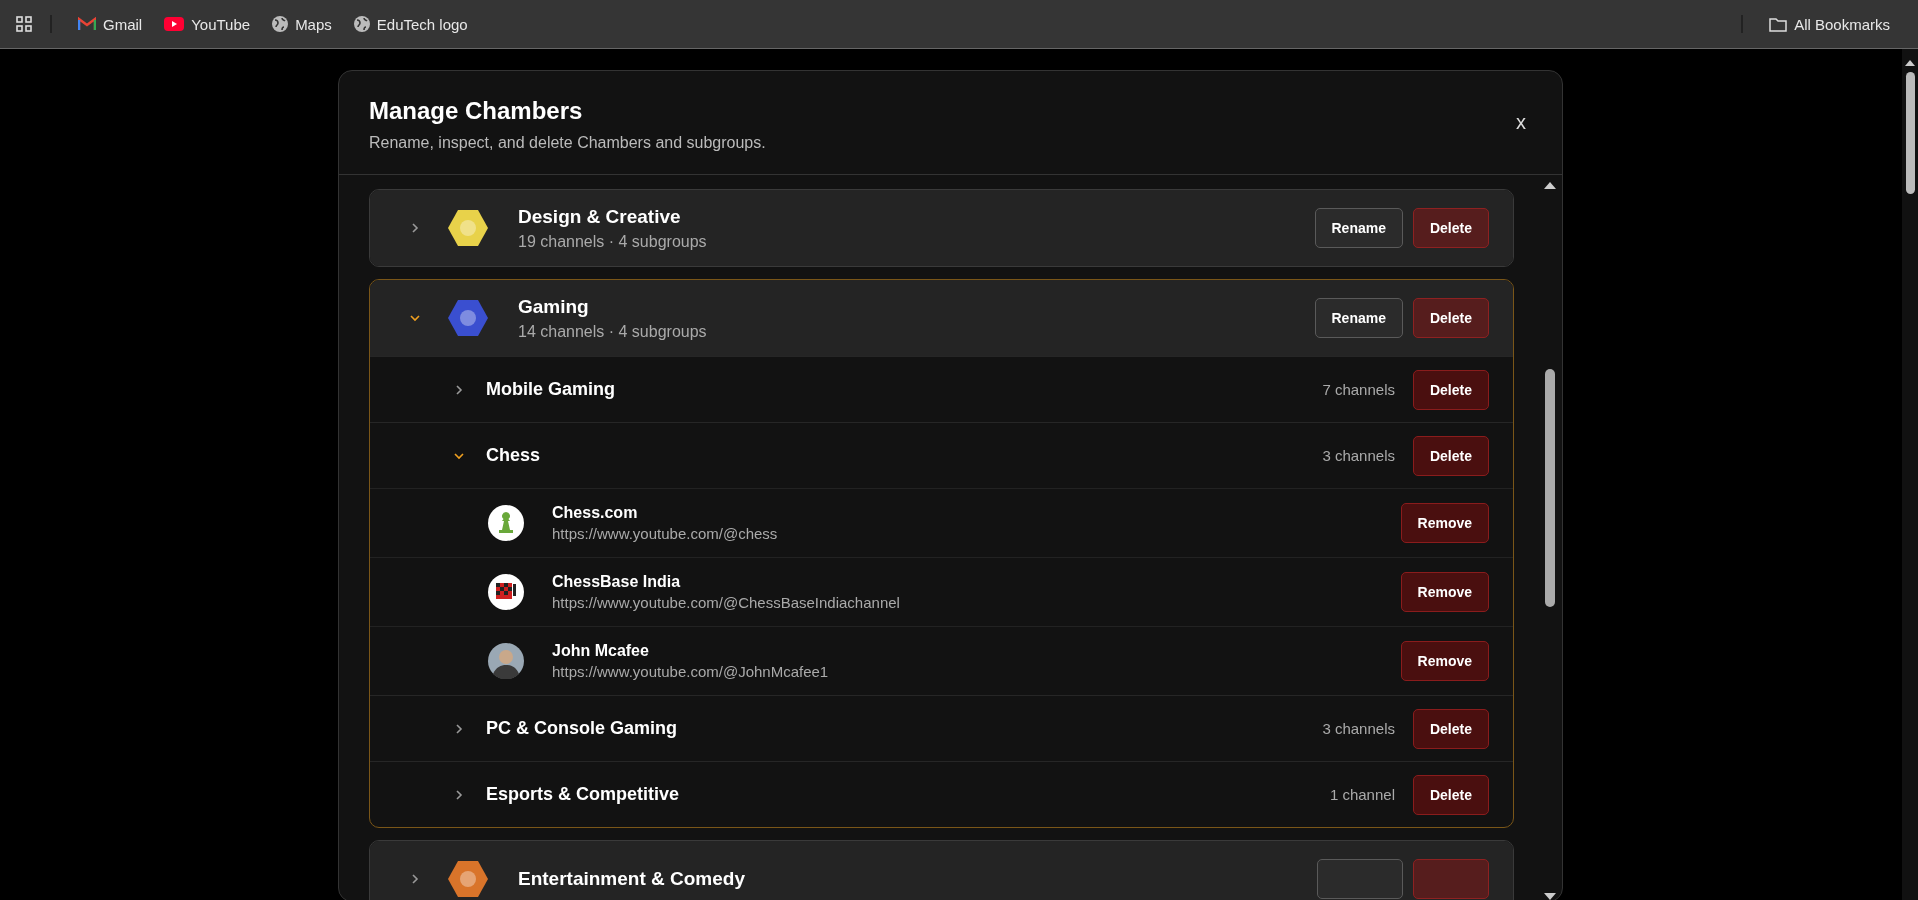 This screenshot has height=900, width=1918. Describe the element at coordinates (1521, 115) in the screenshot. I see `close-button: x` at that location.